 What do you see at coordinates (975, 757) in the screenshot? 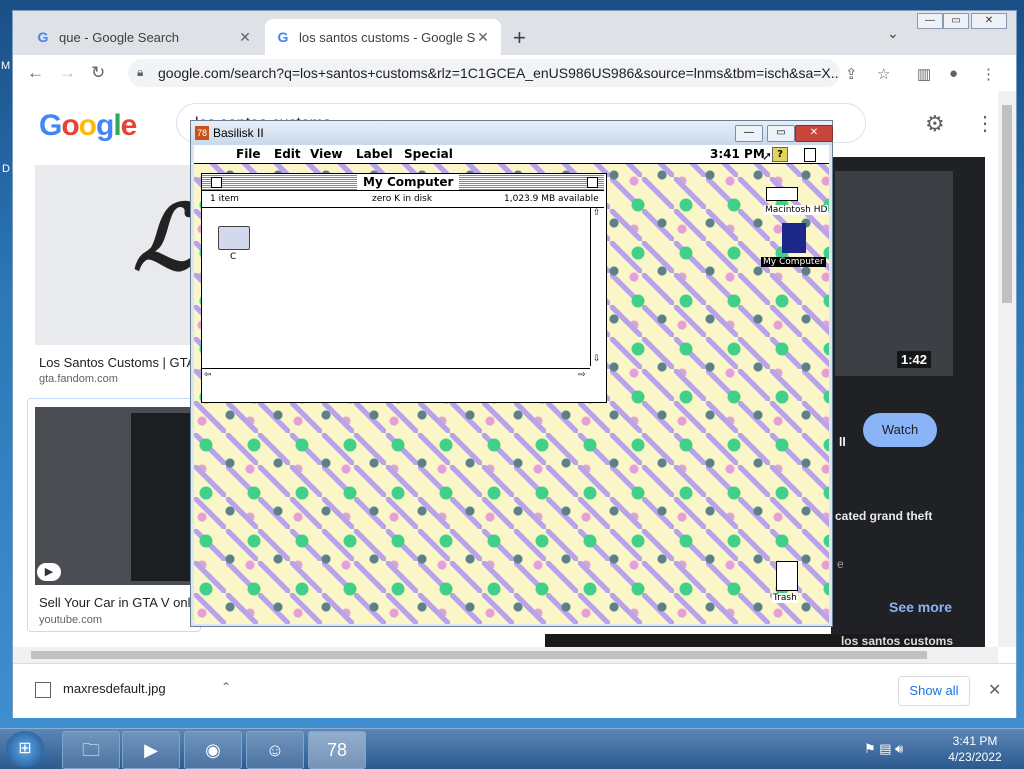
I see `clock-date: 4/23/2022` at bounding box center [975, 757].